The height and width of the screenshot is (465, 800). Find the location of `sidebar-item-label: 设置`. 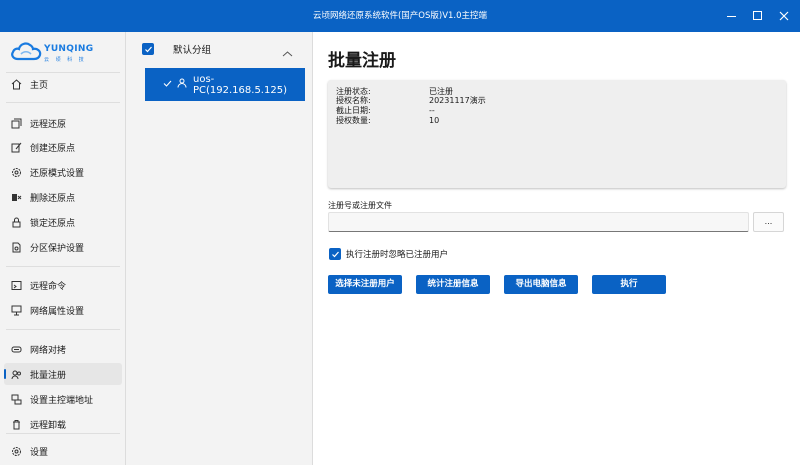

sidebar-item-label: 设置 is located at coordinates (39, 452).